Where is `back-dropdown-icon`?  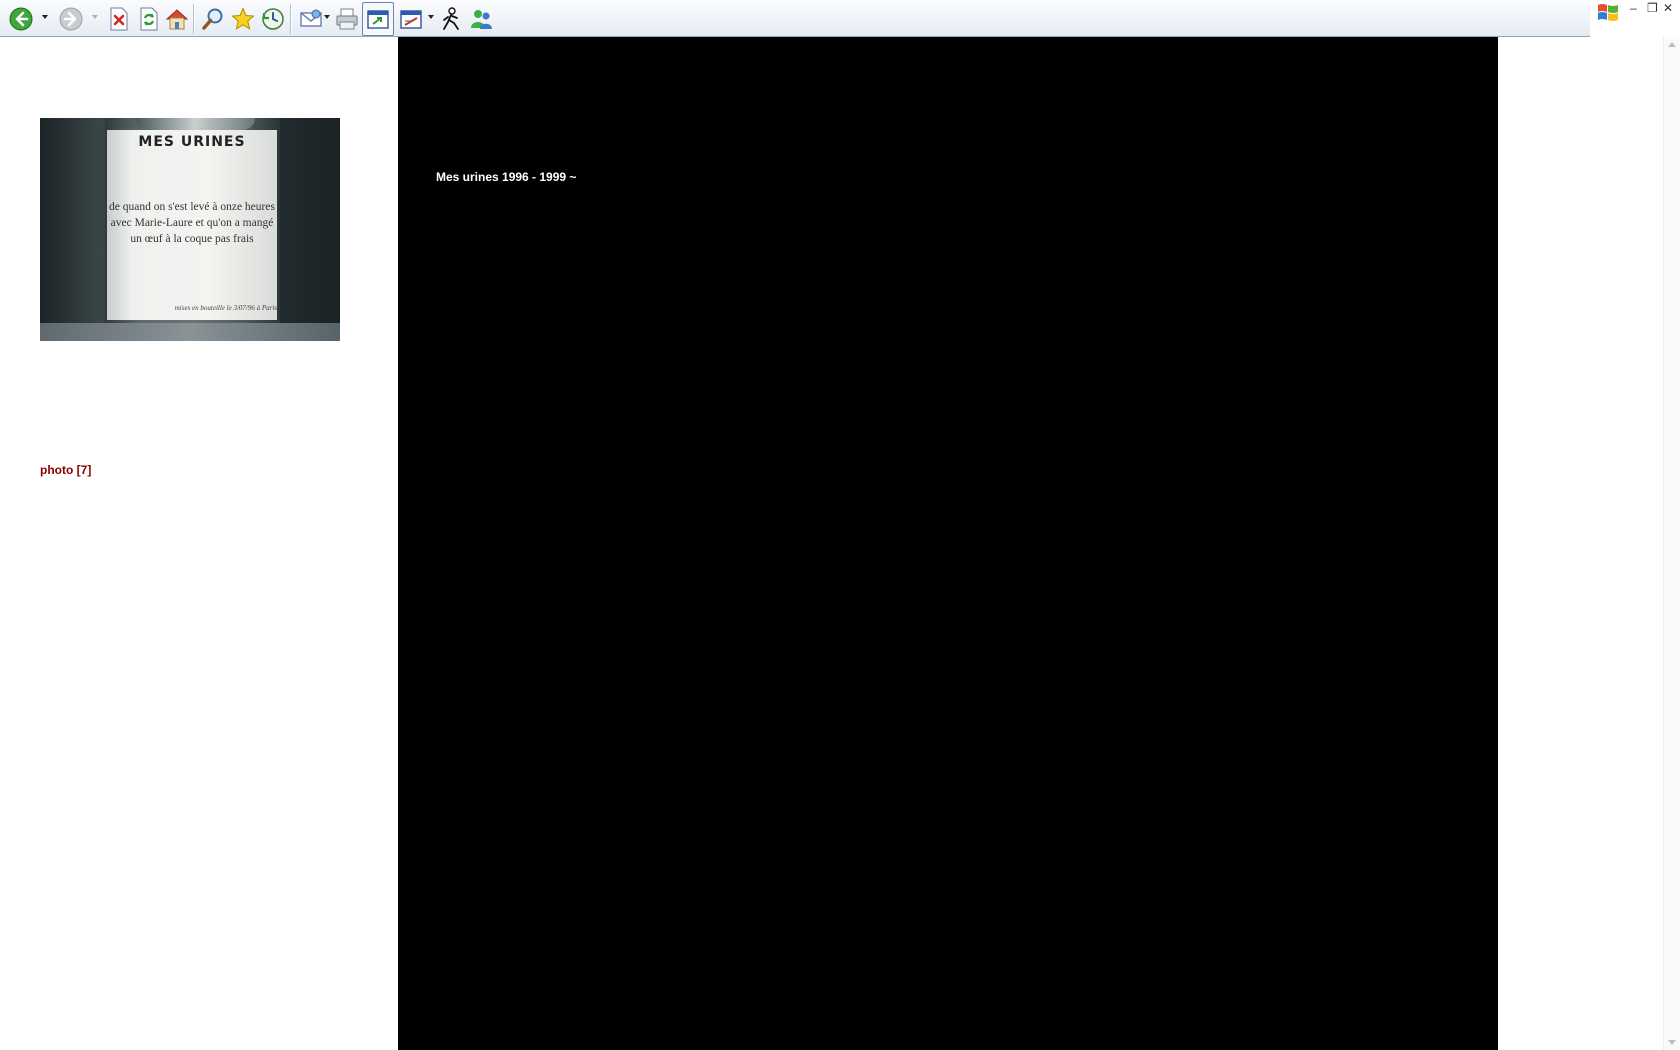 back-dropdown-icon is located at coordinates (45, 17).